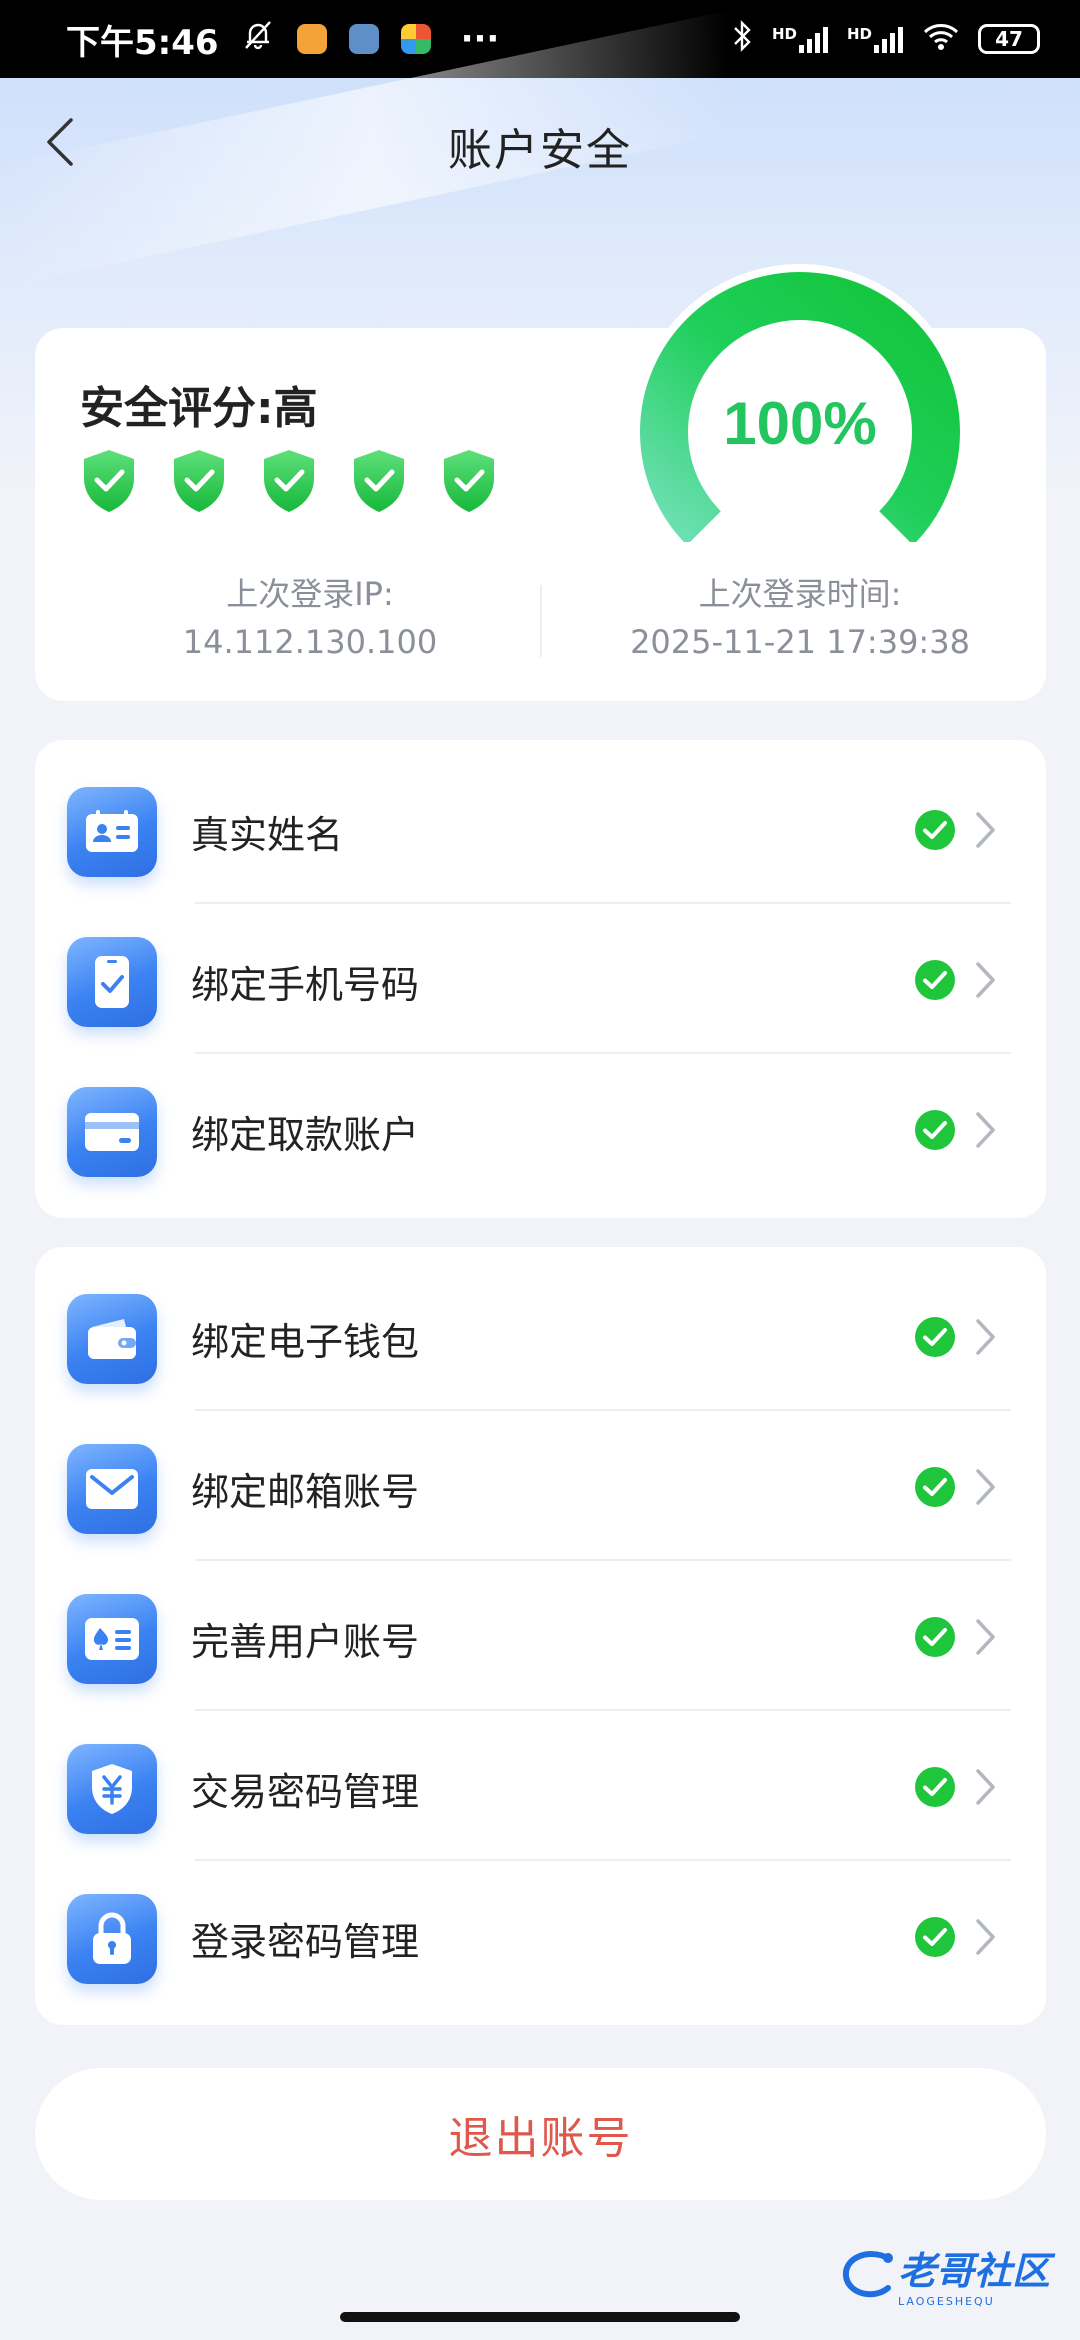 This screenshot has width=1080, height=2340. I want to click on last-login-time-label: 上次登录时间:, so click(800, 594).